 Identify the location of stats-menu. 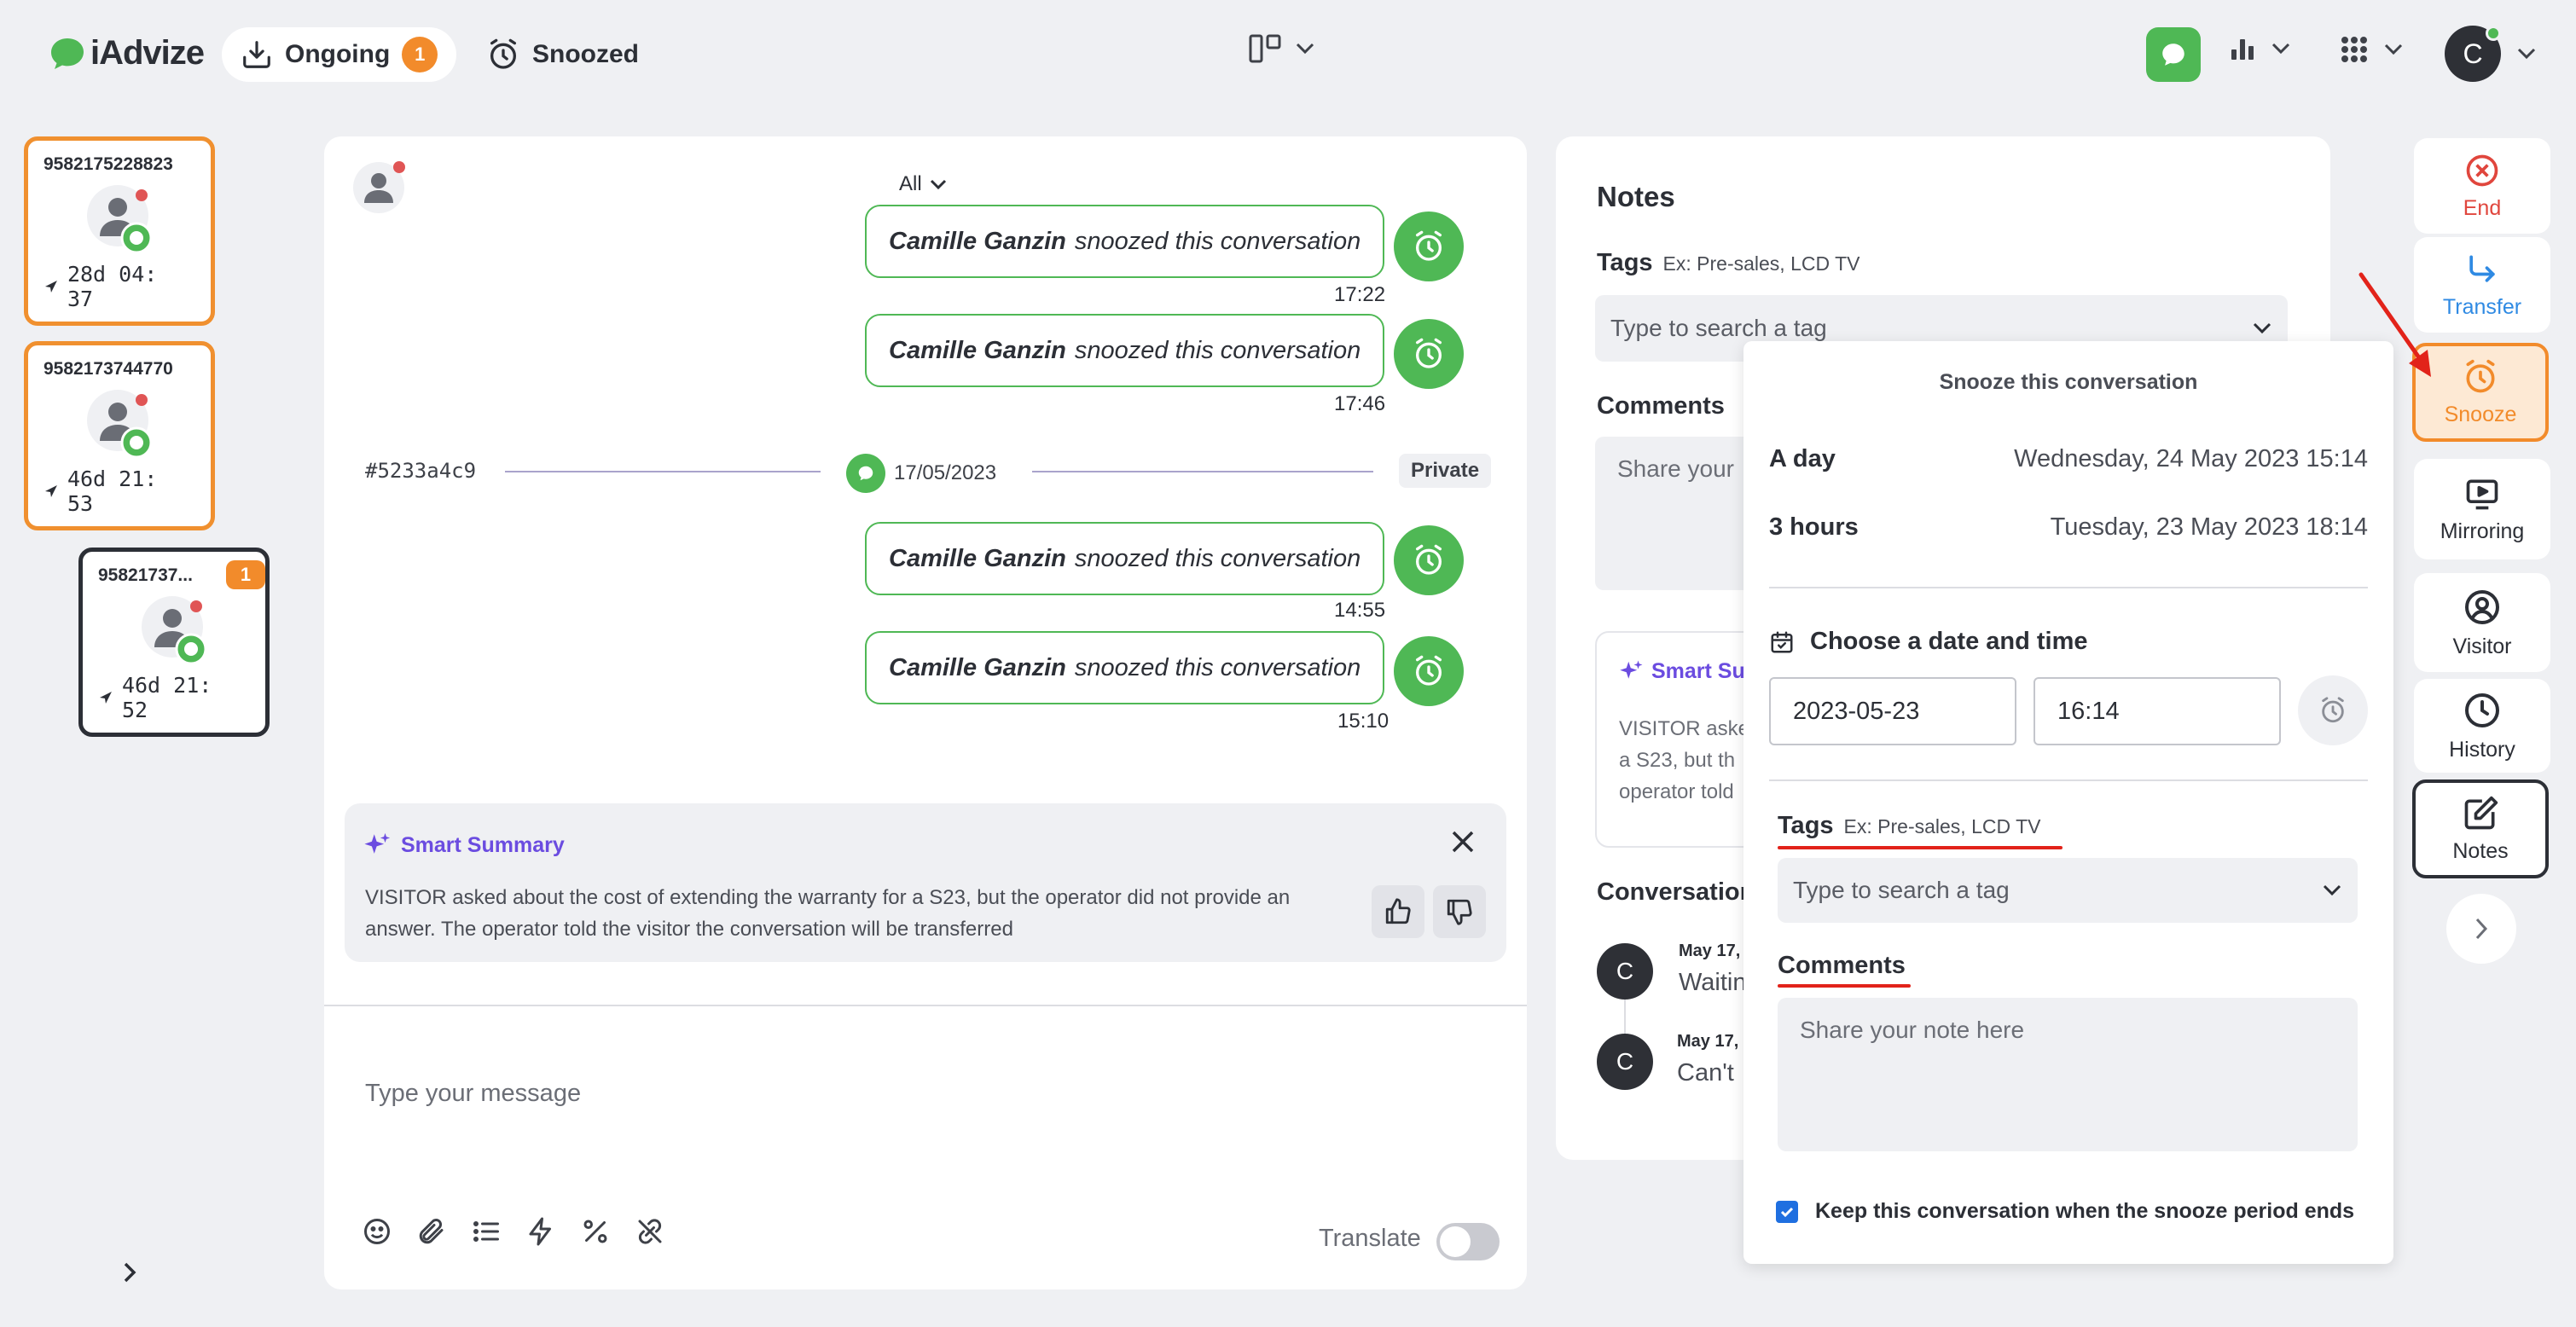
(2260, 48).